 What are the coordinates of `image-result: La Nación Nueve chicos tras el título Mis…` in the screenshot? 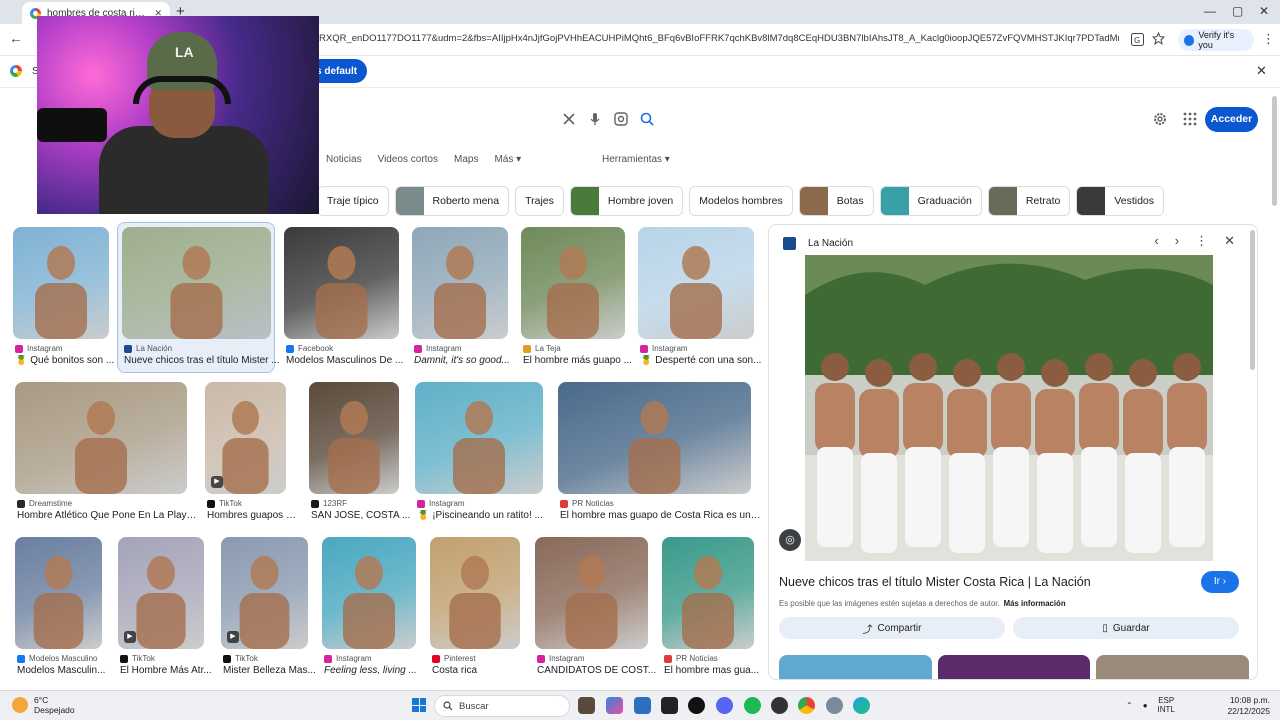 It's located at (201, 299).